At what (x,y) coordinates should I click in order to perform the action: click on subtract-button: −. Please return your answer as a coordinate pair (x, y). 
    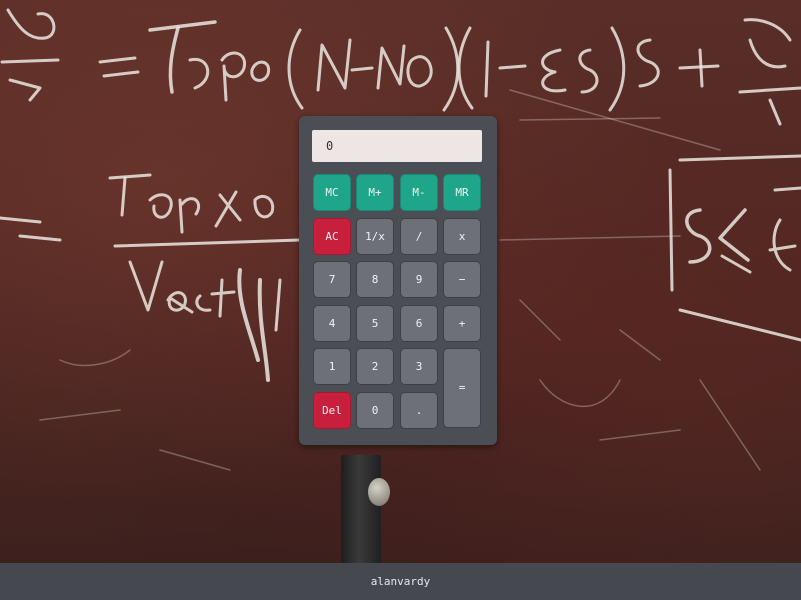
    Looking at the image, I should click on (462, 279).